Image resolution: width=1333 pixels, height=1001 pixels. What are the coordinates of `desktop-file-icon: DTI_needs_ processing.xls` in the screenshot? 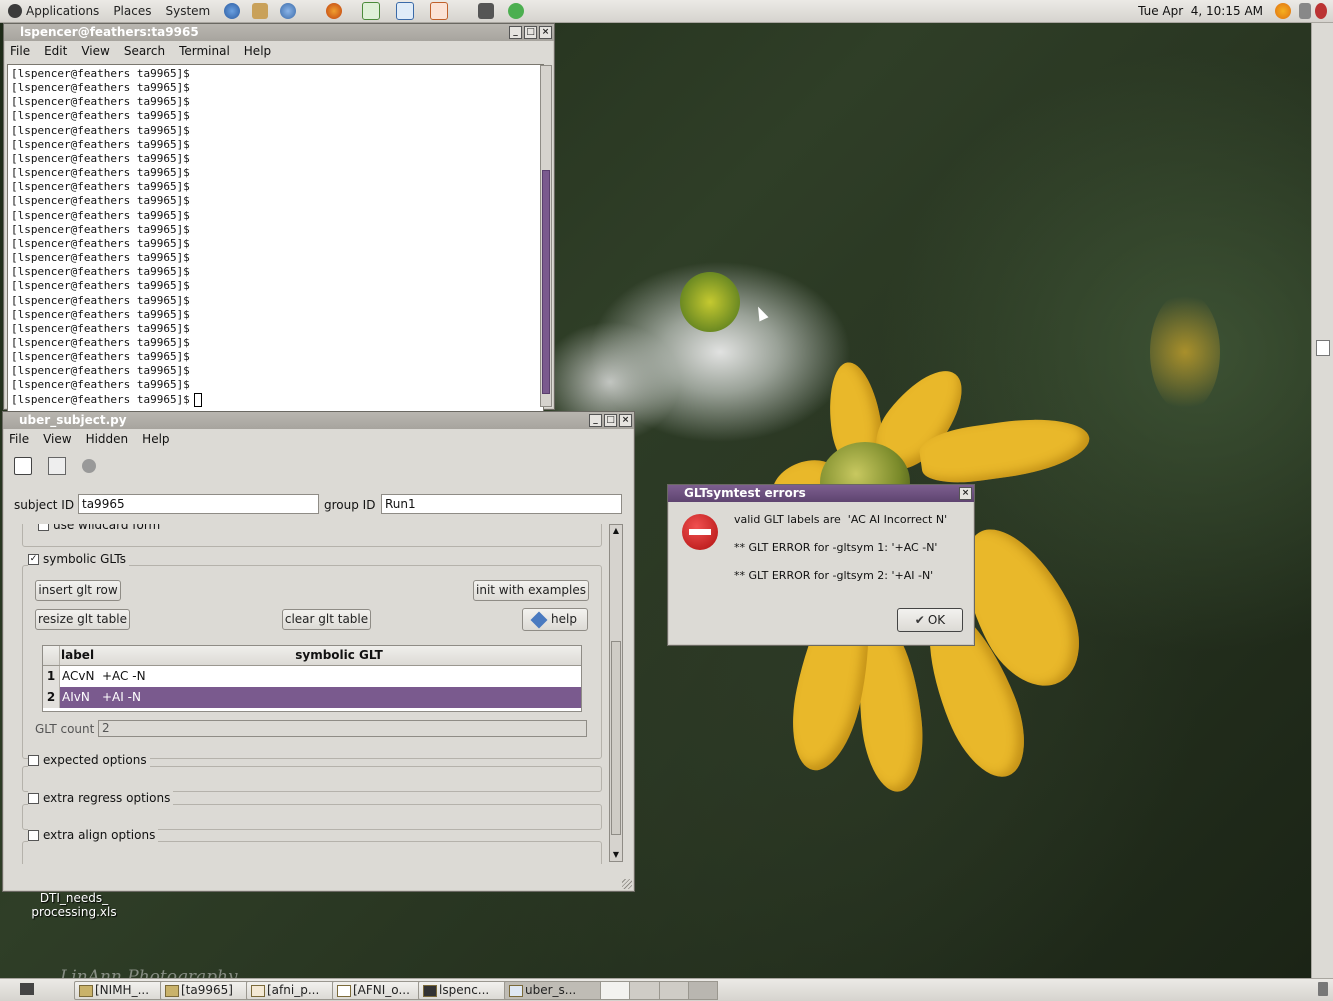 It's located at (74, 905).